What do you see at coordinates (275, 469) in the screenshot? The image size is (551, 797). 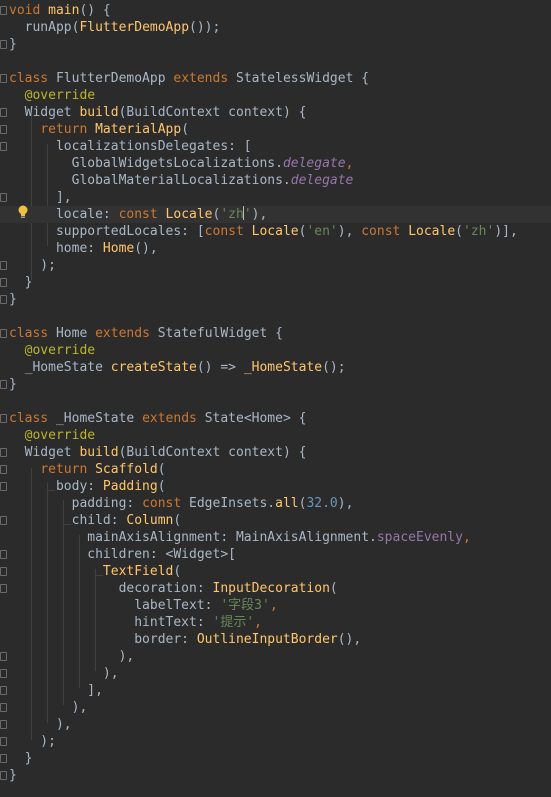 I see `code-line: return Scaffold(` at bounding box center [275, 469].